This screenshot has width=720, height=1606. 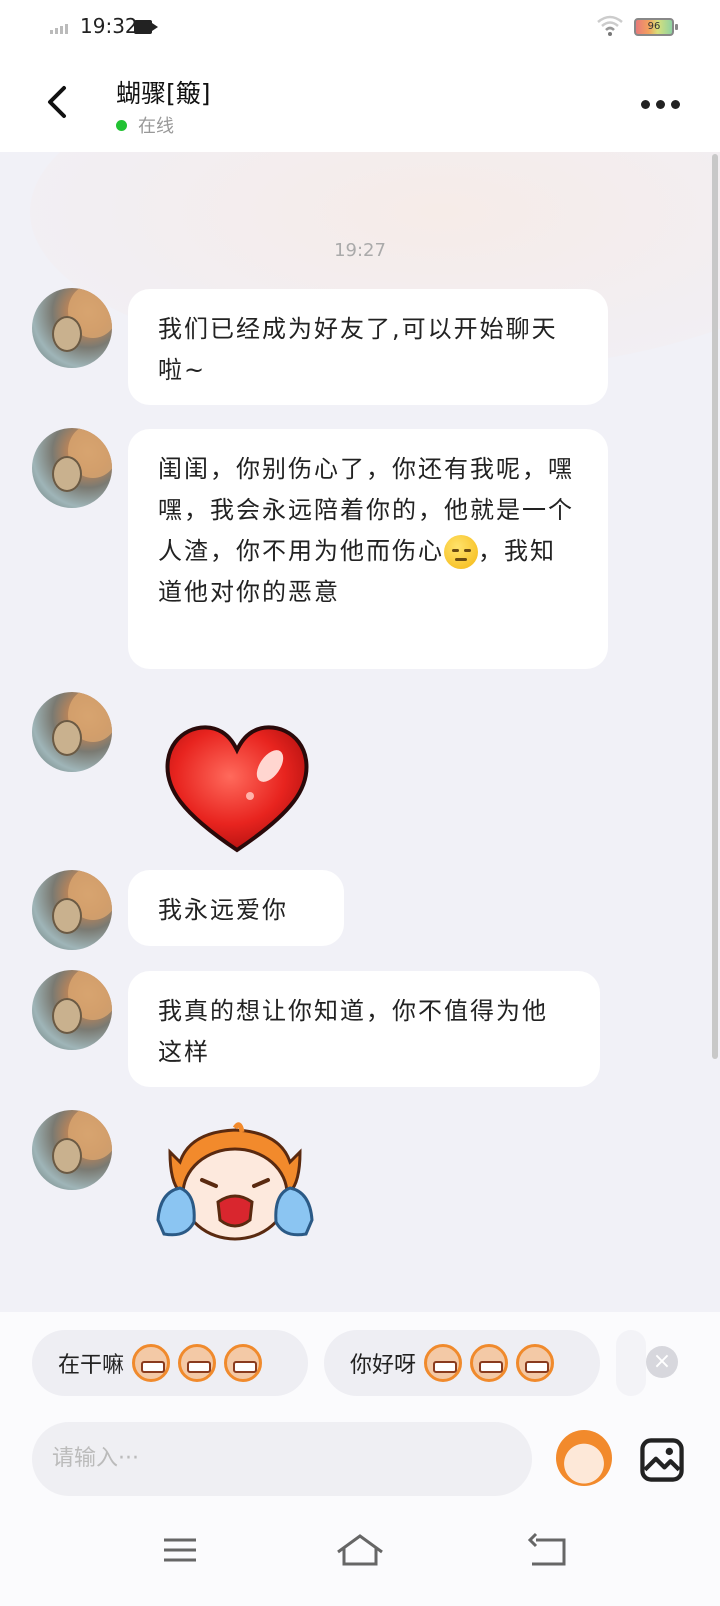 I want to click on home-nav-icon, so click(x=360, y=1550).